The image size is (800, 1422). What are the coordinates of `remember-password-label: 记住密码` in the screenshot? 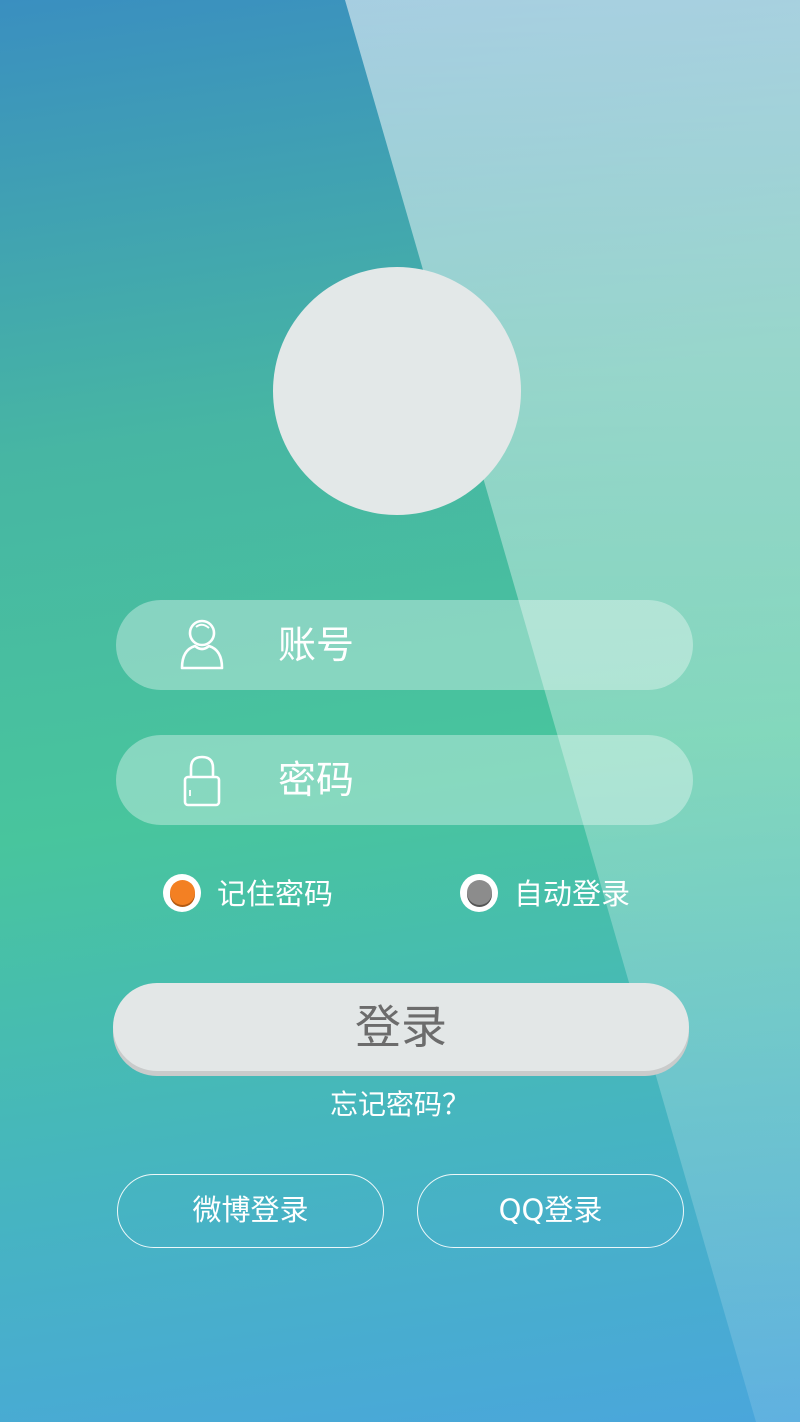 It's located at (275, 894).